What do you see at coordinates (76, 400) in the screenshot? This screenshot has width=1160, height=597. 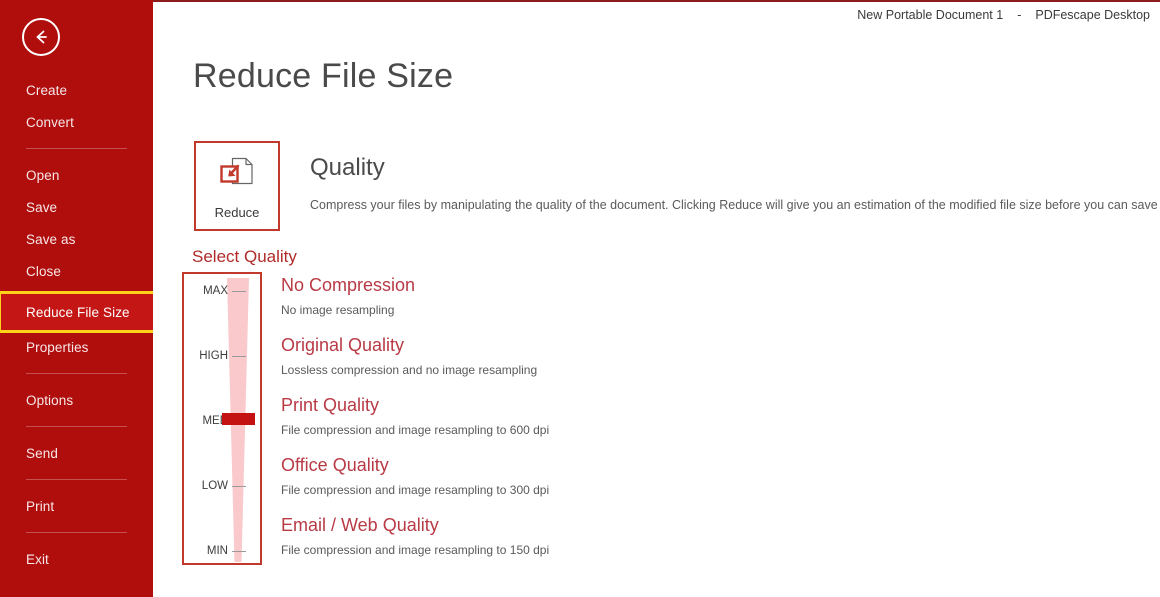 I see `sidebar-item-options: Options` at bounding box center [76, 400].